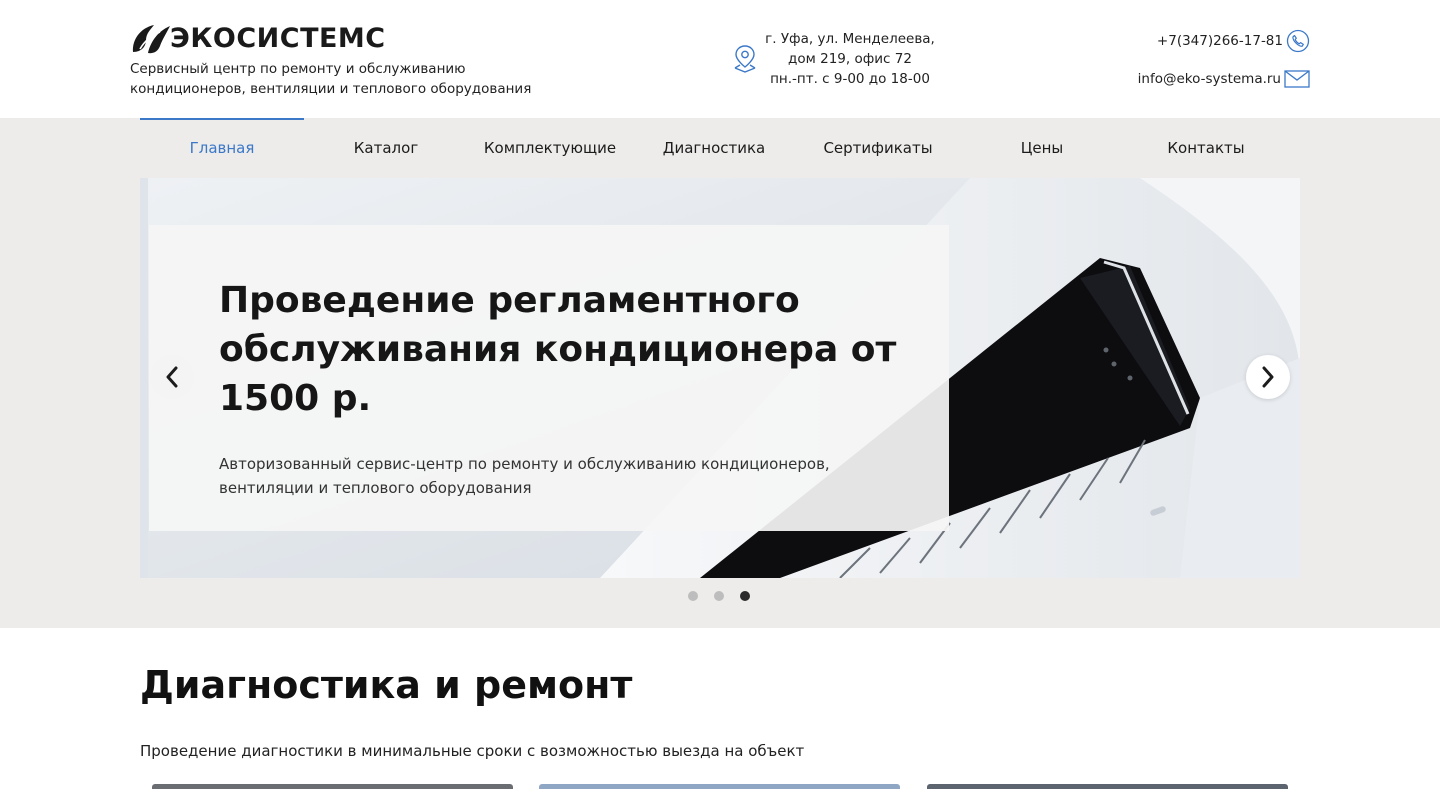  What do you see at coordinates (222, 148) in the screenshot?
I see `nav-item-home: Главная` at bounding box center [222, 148].